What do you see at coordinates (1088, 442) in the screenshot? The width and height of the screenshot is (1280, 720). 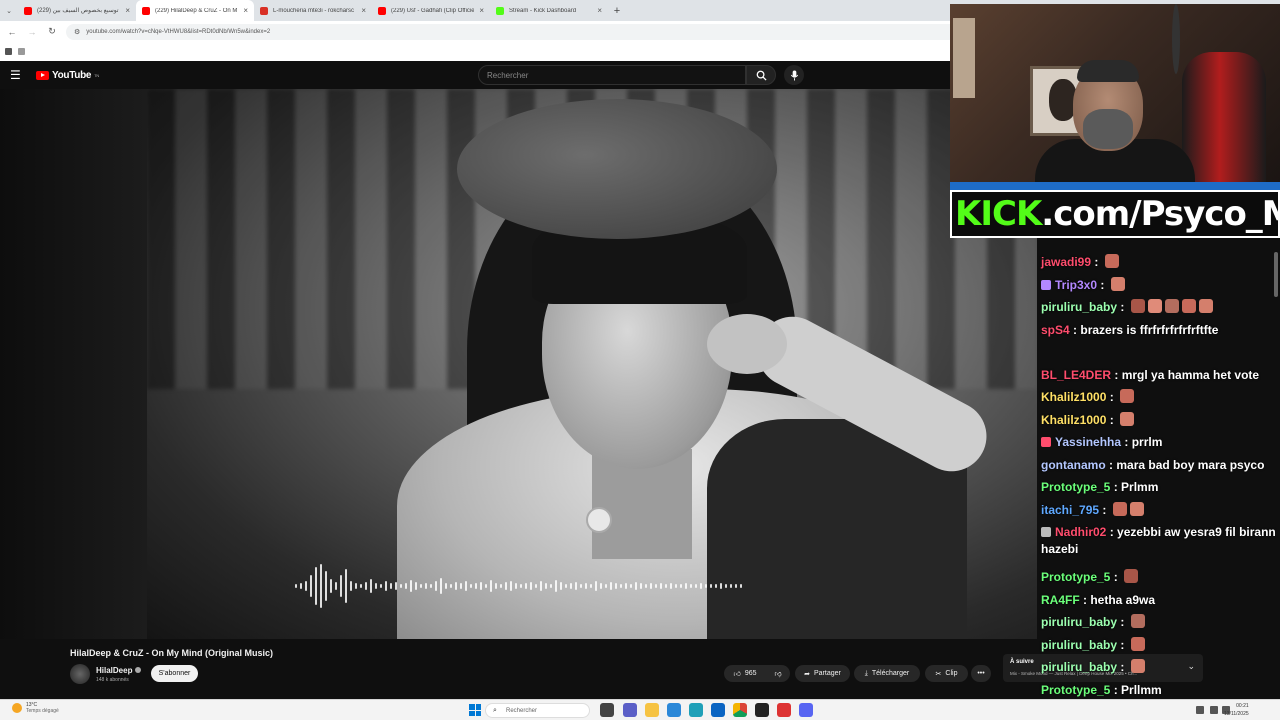 I see `chat-username: Yassinehha` at bounding box center [1088, 442].